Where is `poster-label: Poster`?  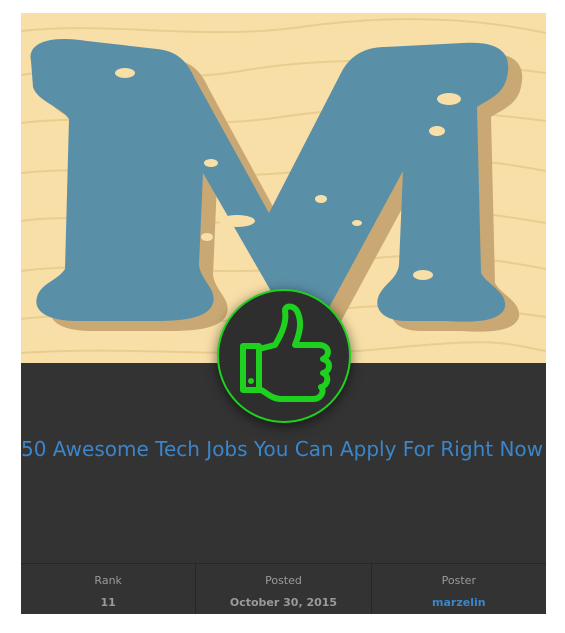 poster-label: Poster is located at coordinates (458, 580).